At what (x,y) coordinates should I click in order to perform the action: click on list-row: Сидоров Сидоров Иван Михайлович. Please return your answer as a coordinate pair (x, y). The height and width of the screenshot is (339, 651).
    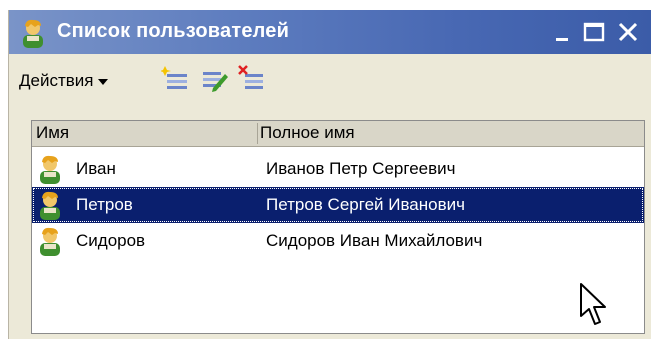
    Looking at the image, I should click on (338, 241).